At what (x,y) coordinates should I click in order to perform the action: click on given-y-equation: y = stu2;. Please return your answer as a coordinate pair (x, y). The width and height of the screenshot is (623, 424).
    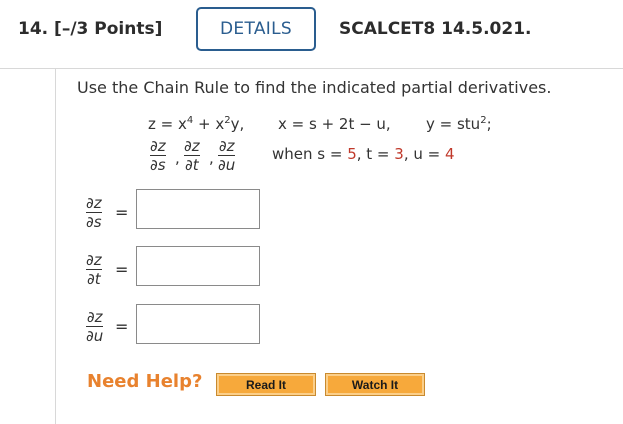
    Looking at the image, I should click on (459, 124).